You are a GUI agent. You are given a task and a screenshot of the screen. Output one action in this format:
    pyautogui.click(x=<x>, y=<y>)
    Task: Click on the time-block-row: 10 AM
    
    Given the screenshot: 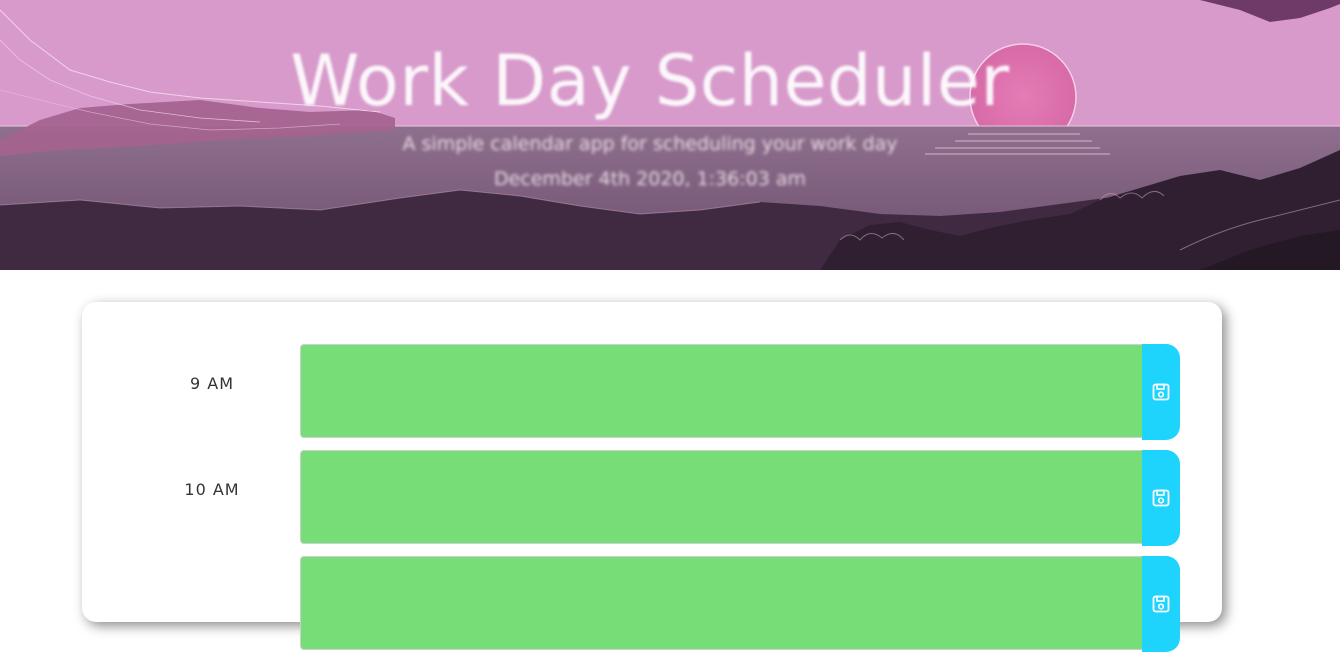 What is the action you would take?
    pyautogui.click(x=652, y=498)
    